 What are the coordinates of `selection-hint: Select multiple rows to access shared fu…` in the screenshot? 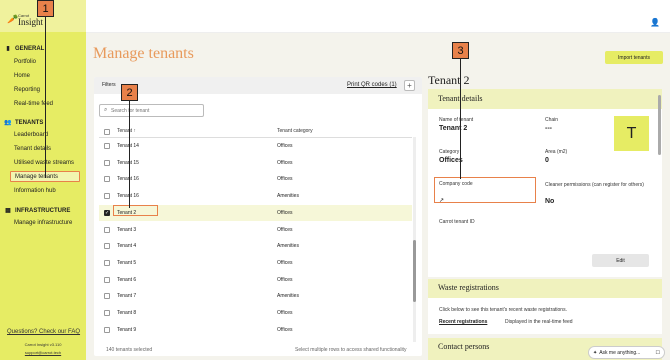 It's located at (351, 350).